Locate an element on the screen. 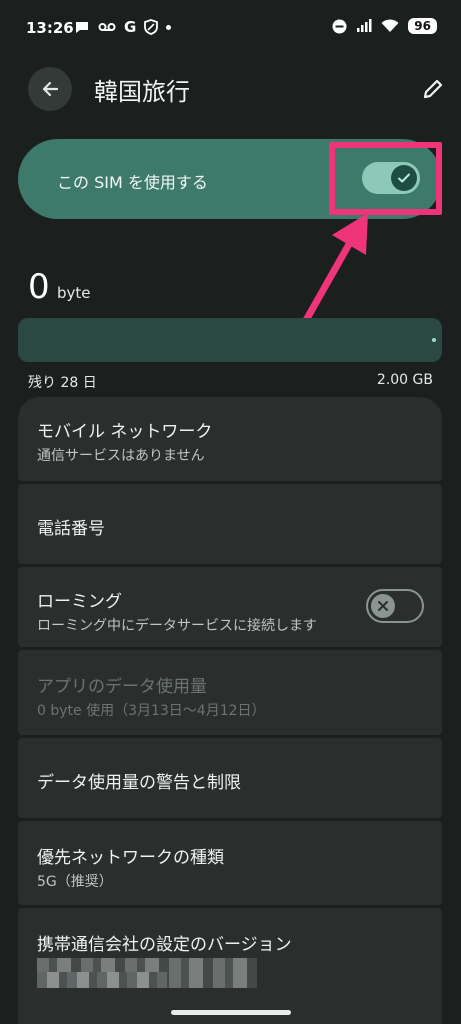 This screenshot has width=461, height=1024. status-icons-right: 96 is located at coordinates (384, 26).